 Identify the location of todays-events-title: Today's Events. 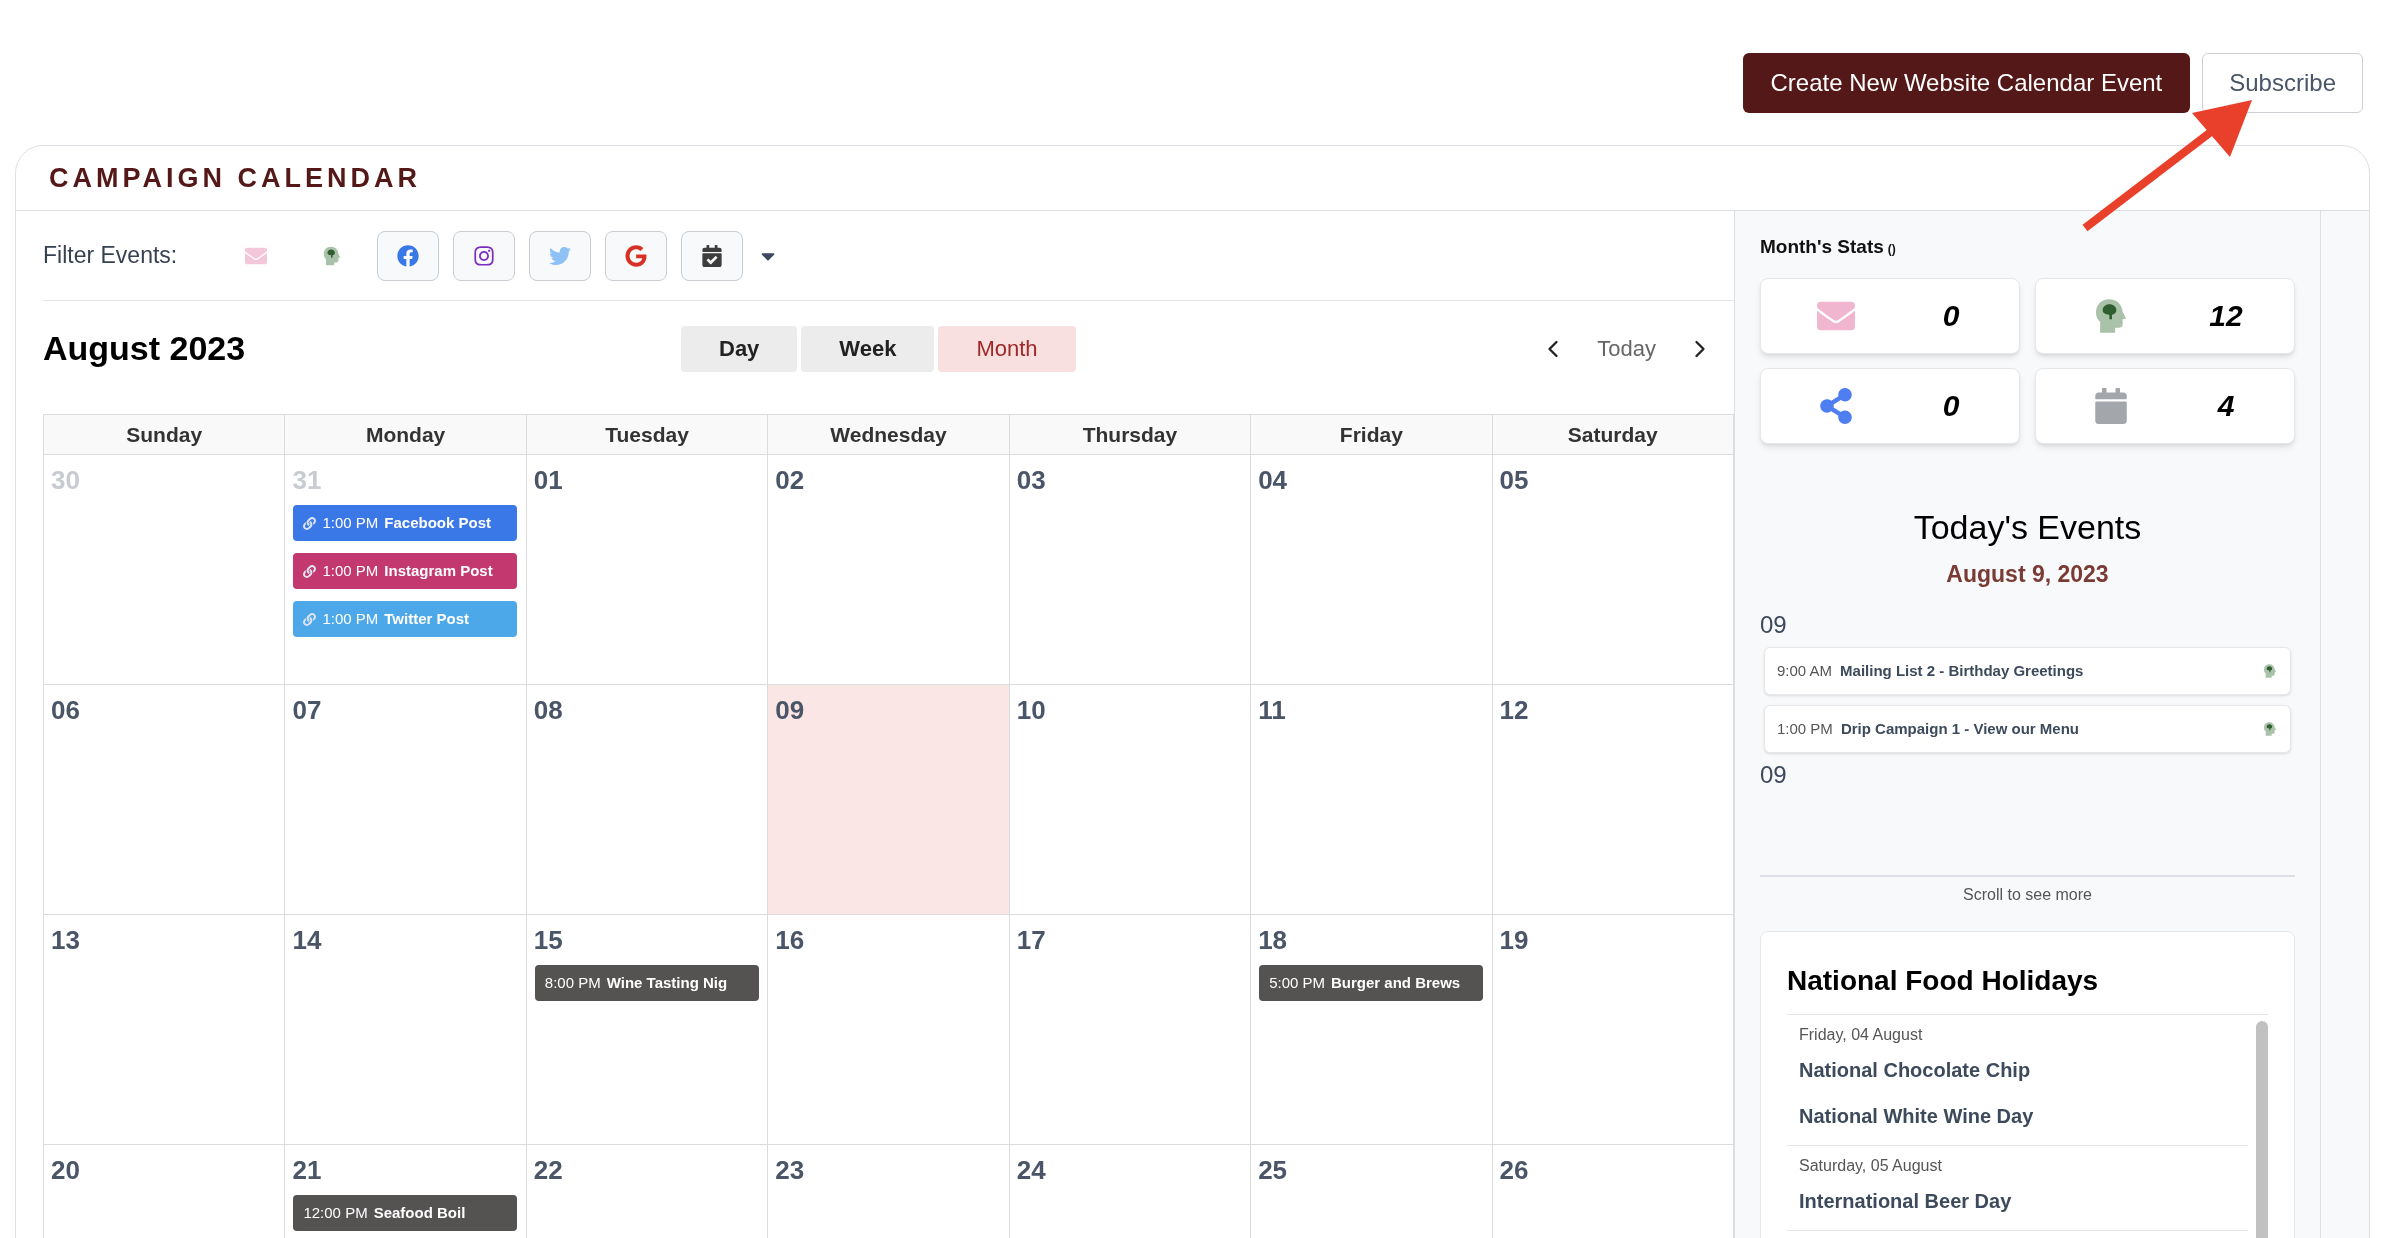
(2027, 527).